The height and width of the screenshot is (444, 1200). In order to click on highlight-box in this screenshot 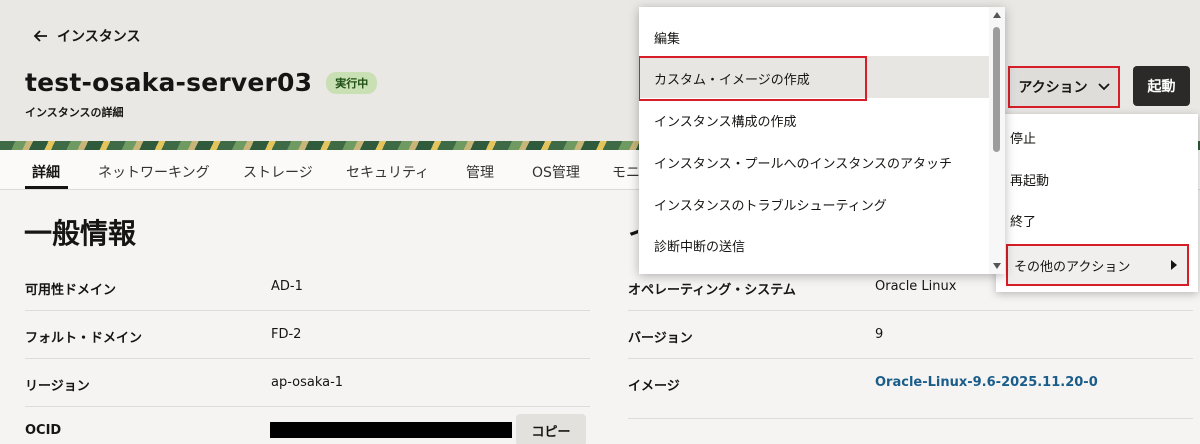, I will do `click(753, 78)`.